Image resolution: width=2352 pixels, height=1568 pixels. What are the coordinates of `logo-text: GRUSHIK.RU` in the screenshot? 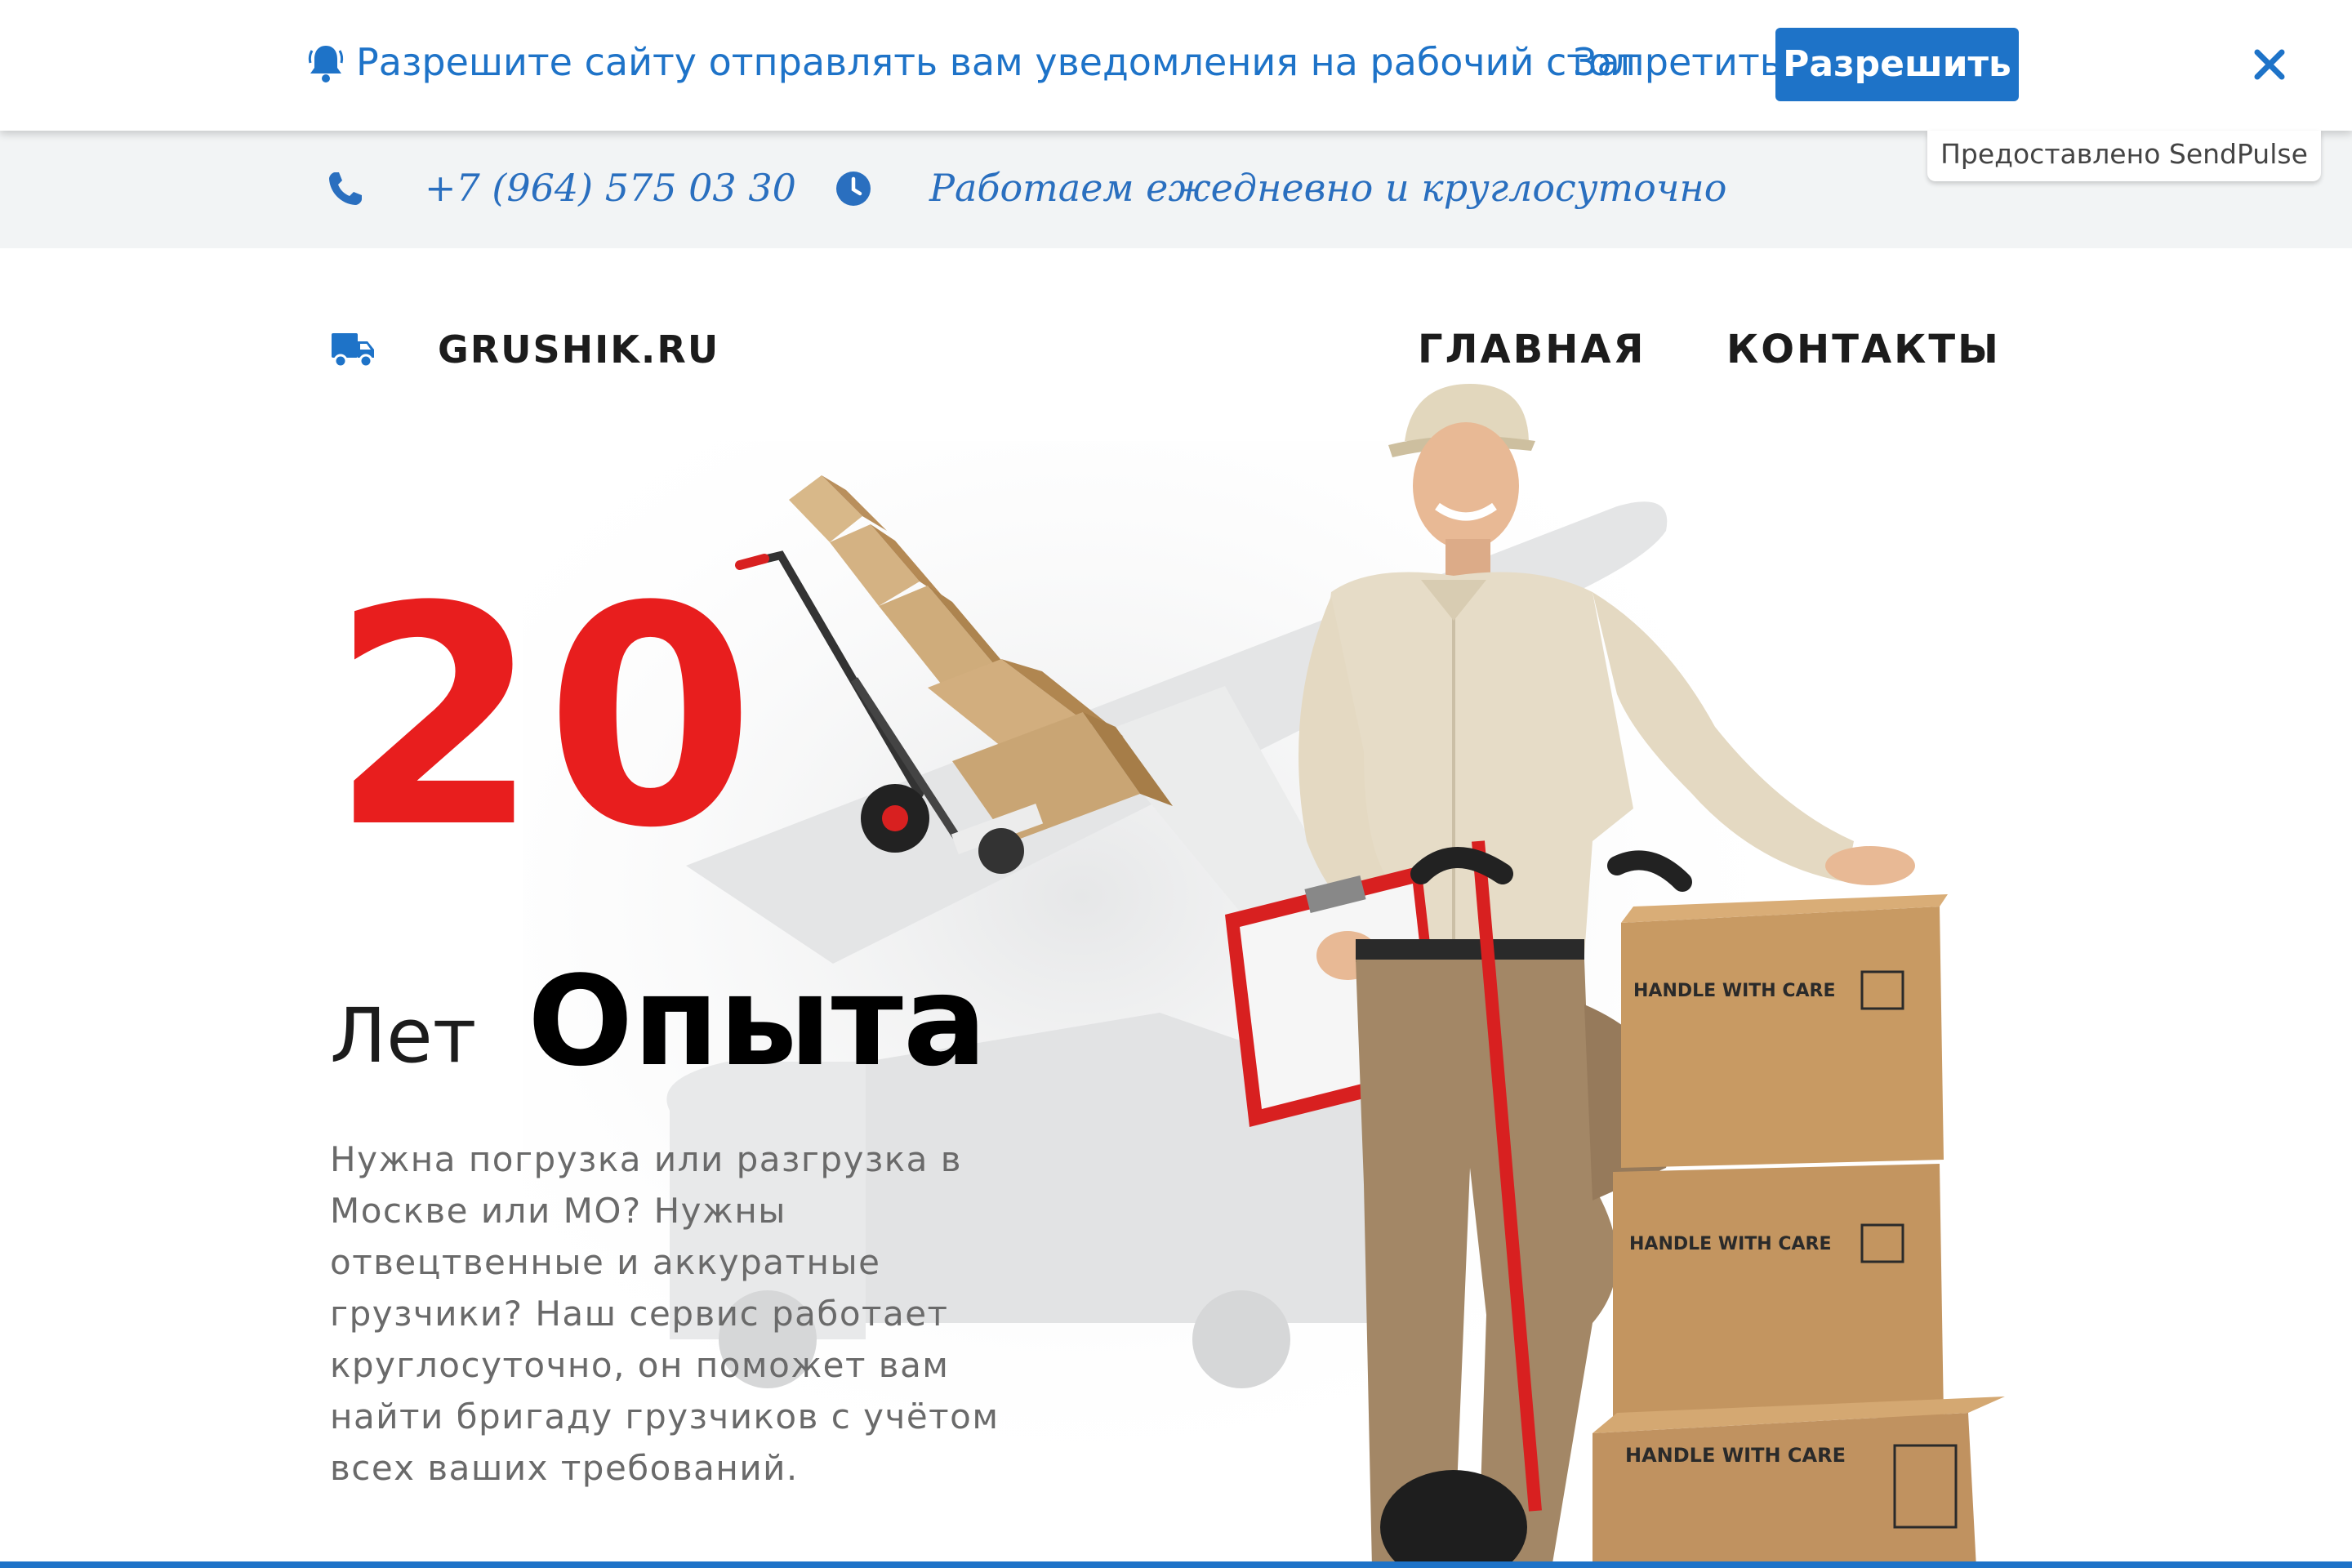 It's located at (578, 349).